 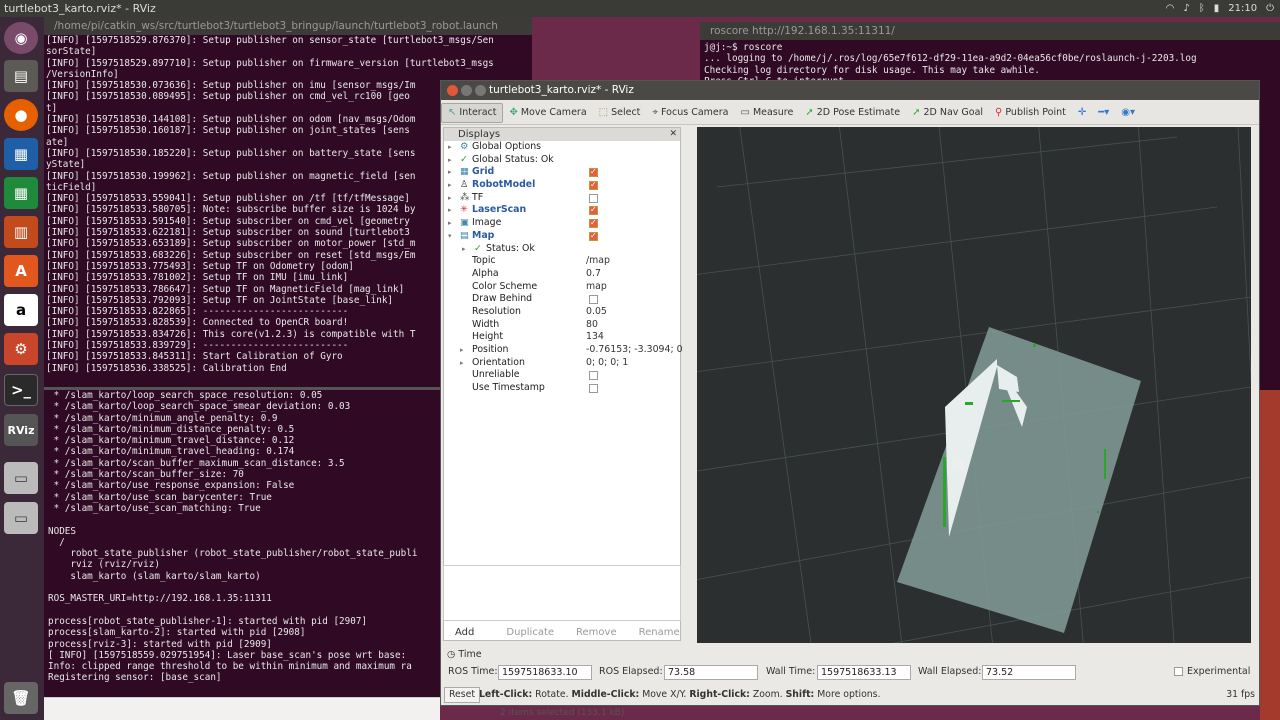 What do you see at coordinates (1186, 8) in the screenshot?
I see `volume-icon: ♪` at bounding box center [1186, 8].